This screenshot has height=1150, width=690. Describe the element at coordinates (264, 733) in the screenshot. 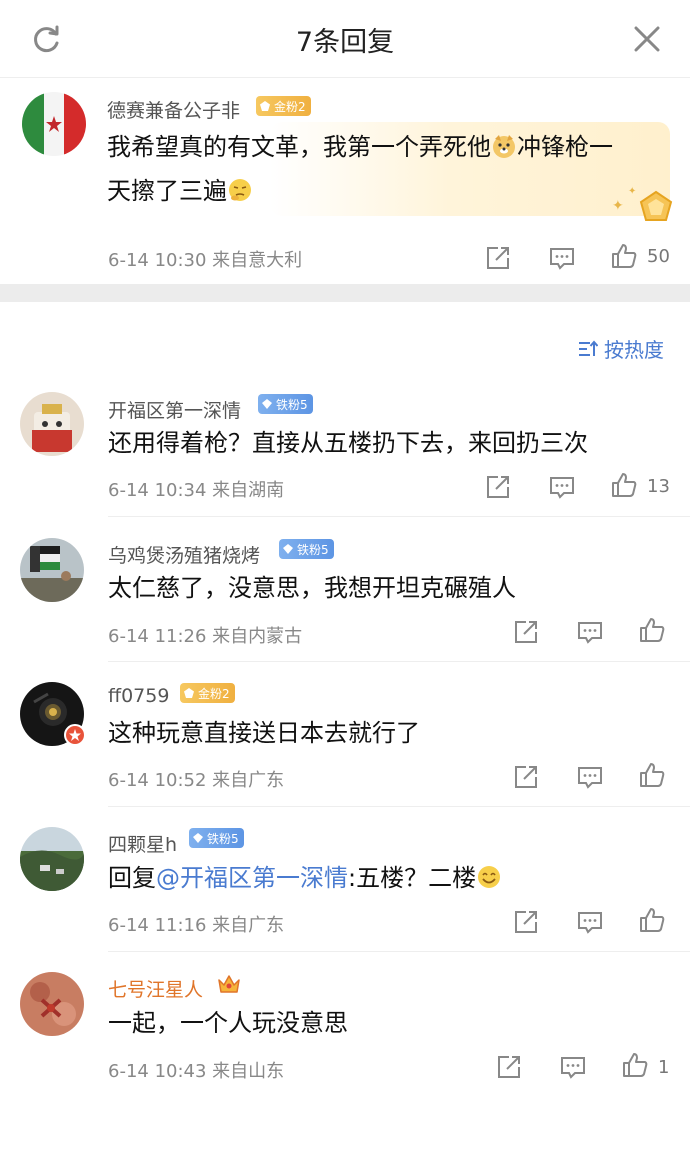

I see `comment-text: 这种玩意直接送日本去就行了` at that location.